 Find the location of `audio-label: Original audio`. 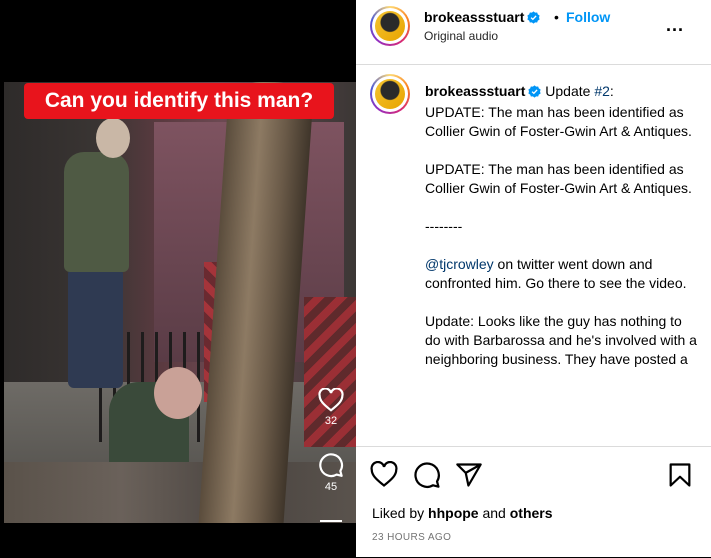

audio-label: Original audio is located at coordinates (461, 36).